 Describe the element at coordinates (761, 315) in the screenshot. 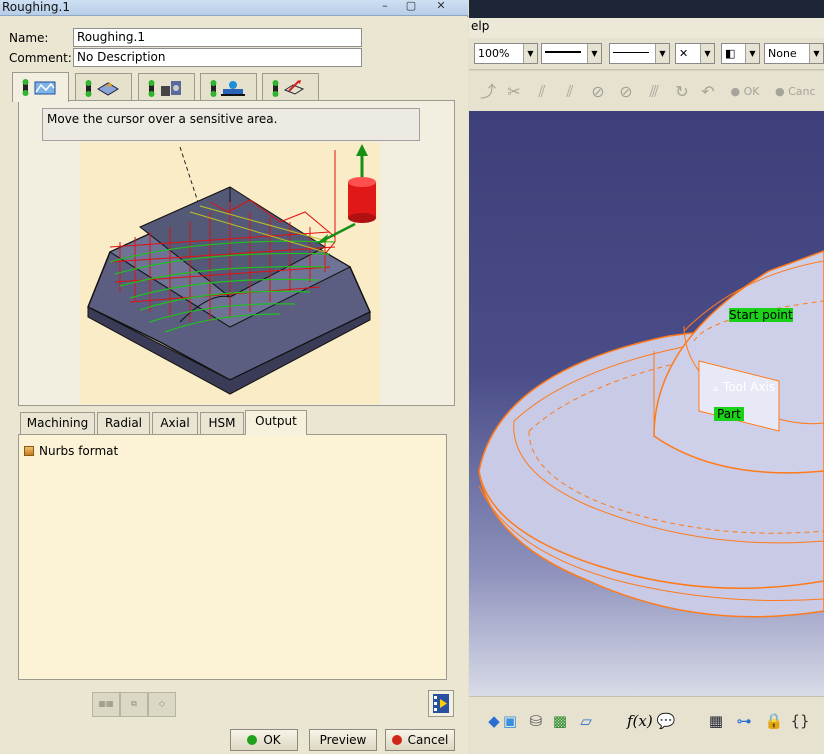

I see `start-point-label: Start point` at that location.